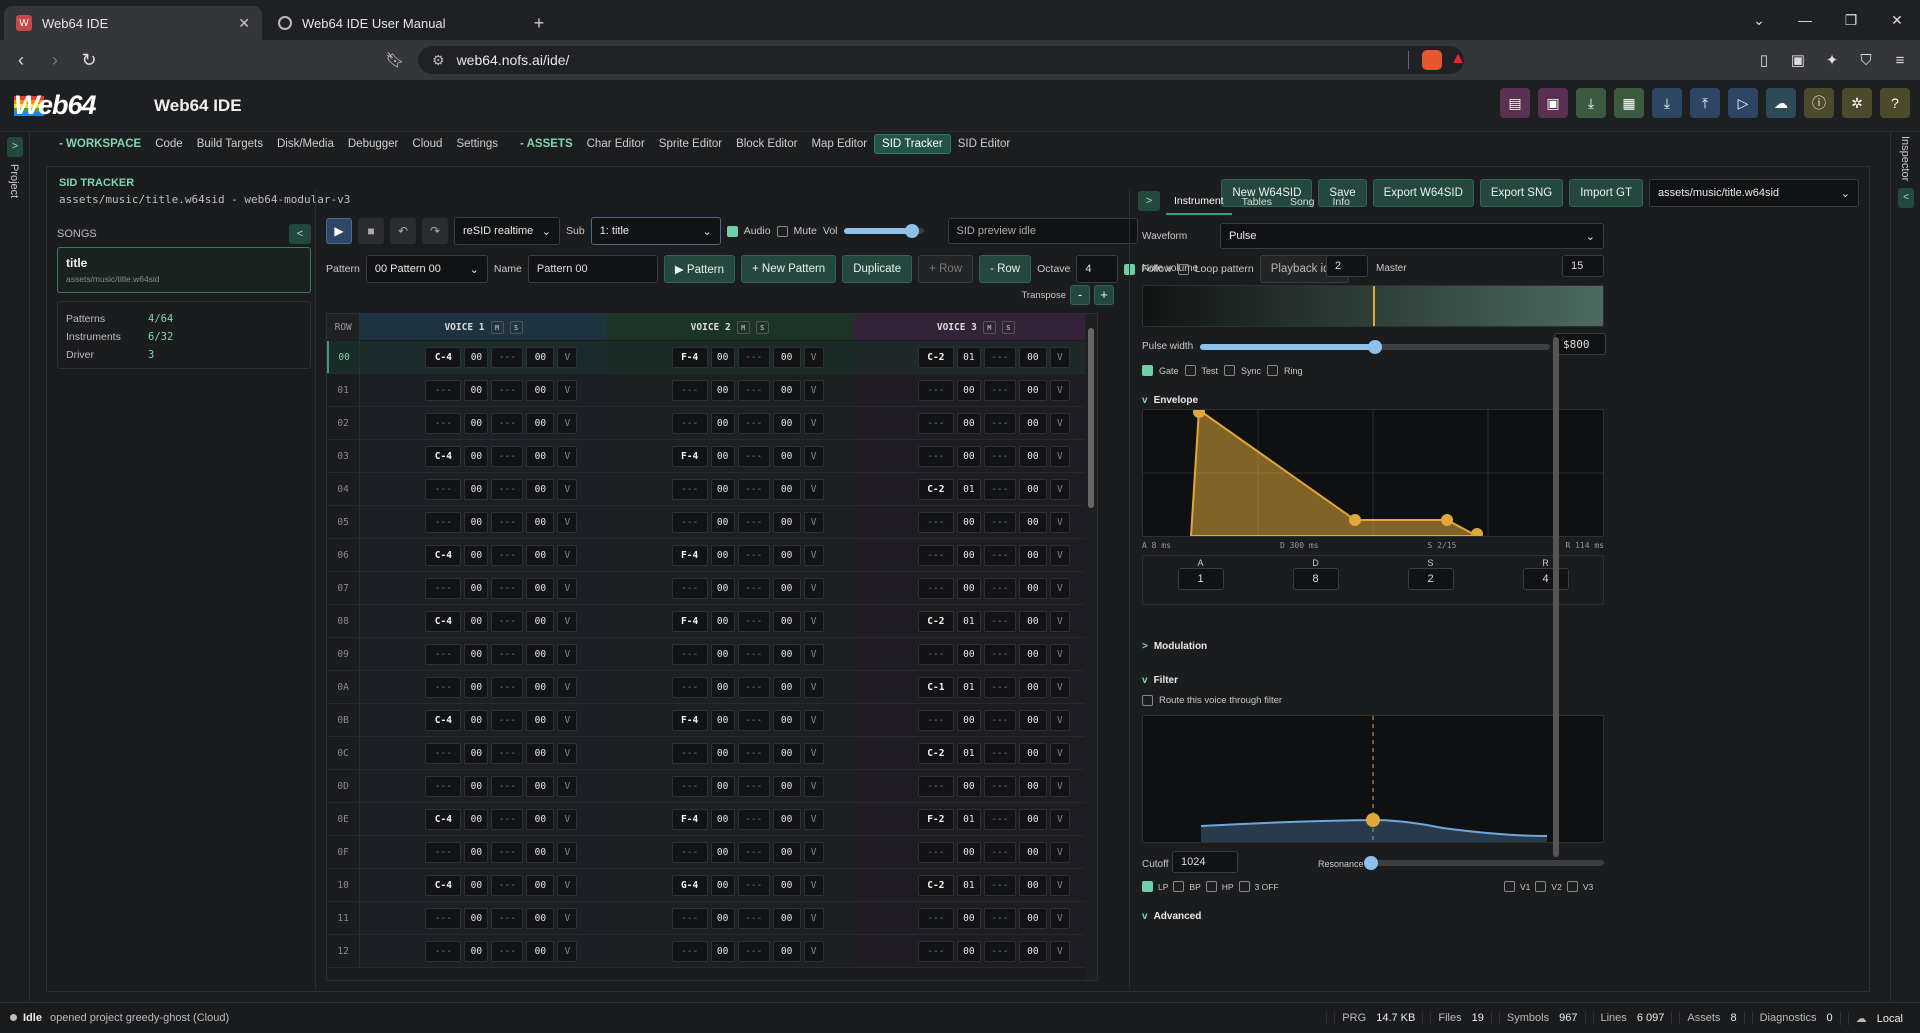  What do you see at coordinates (935, 819) in the screenshot?
I see `note-cell: F-2` at bounding box center [935, 819].